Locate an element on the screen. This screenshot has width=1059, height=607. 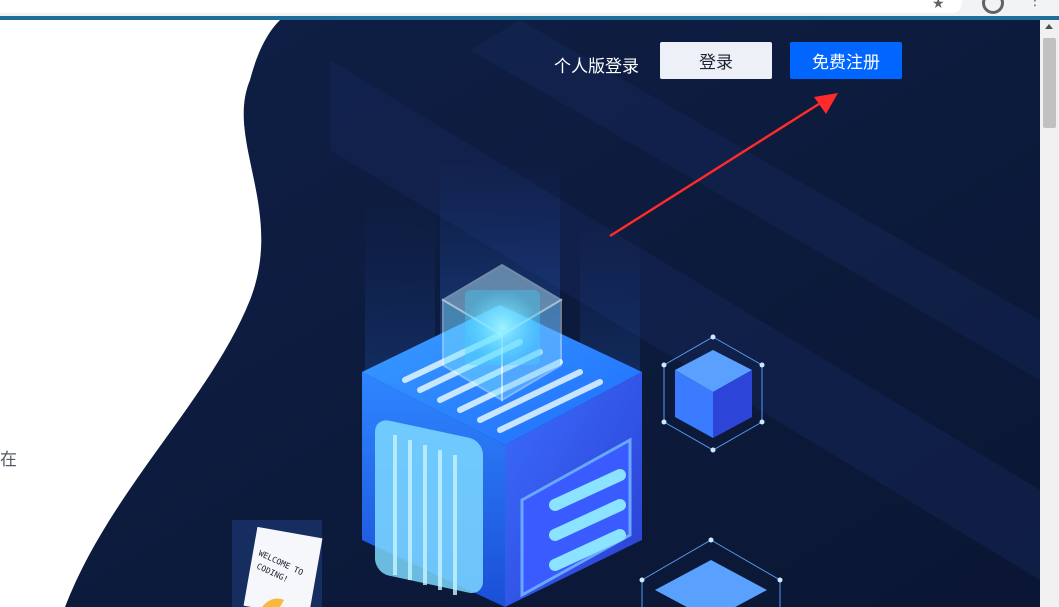
circle-icon is located at coordinates (993, 7).